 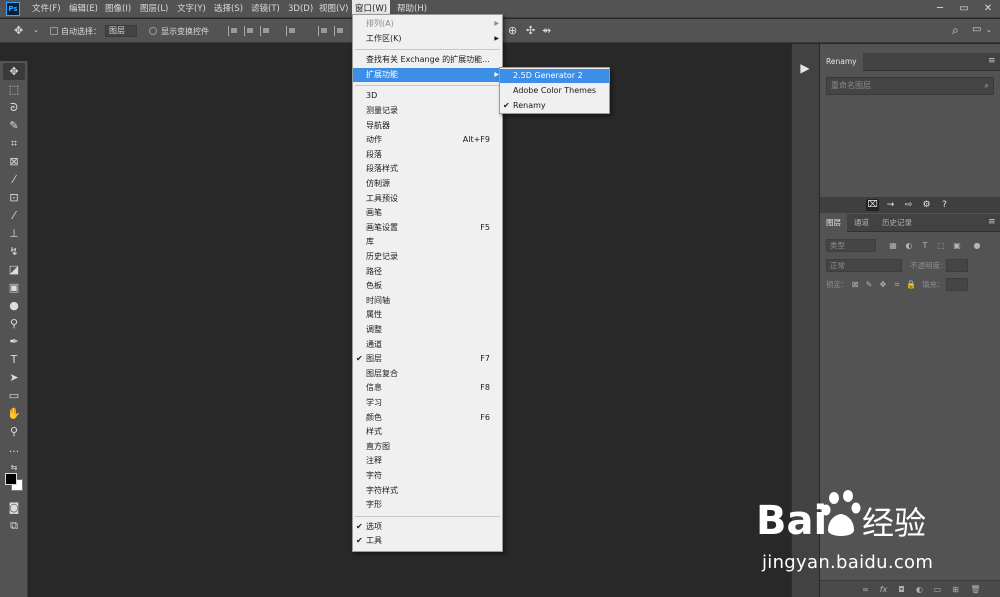 What do you see at coordinates (530, 30) in the screenshot?
I see `3d-pan-icon: ✣` at bounding box center [530, 30].